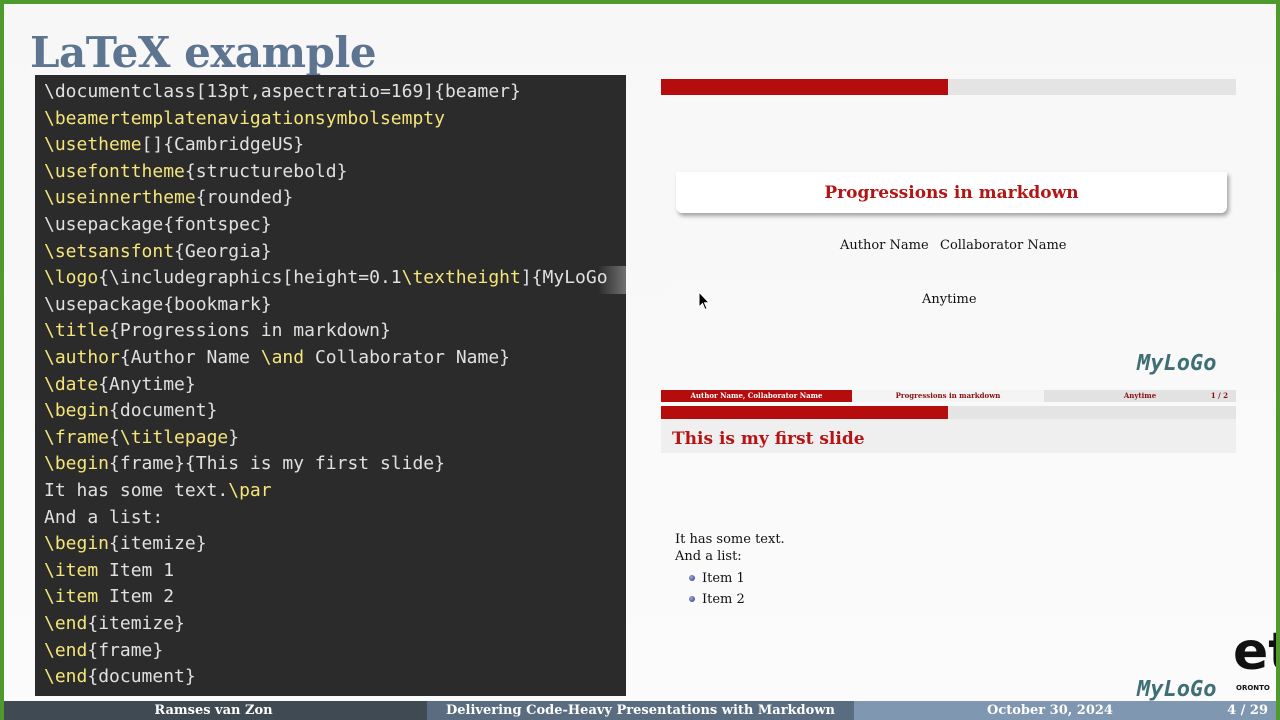 This screenshot has width=1280, height=720. Describe the element at coordinates (250, 331) in the screenshot. I see `code-text: {Progressions in markdown}` at that location.